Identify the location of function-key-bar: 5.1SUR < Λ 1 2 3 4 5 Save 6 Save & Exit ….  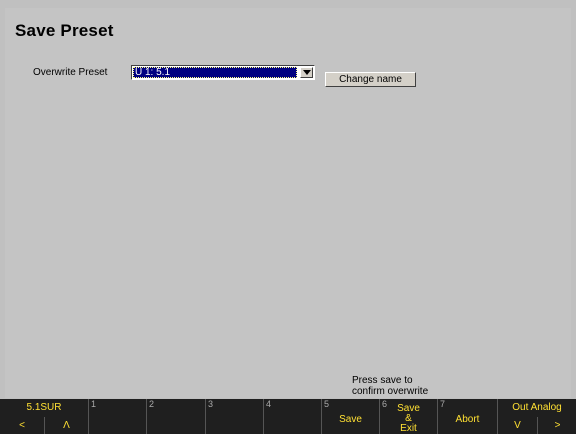
(288, 416).